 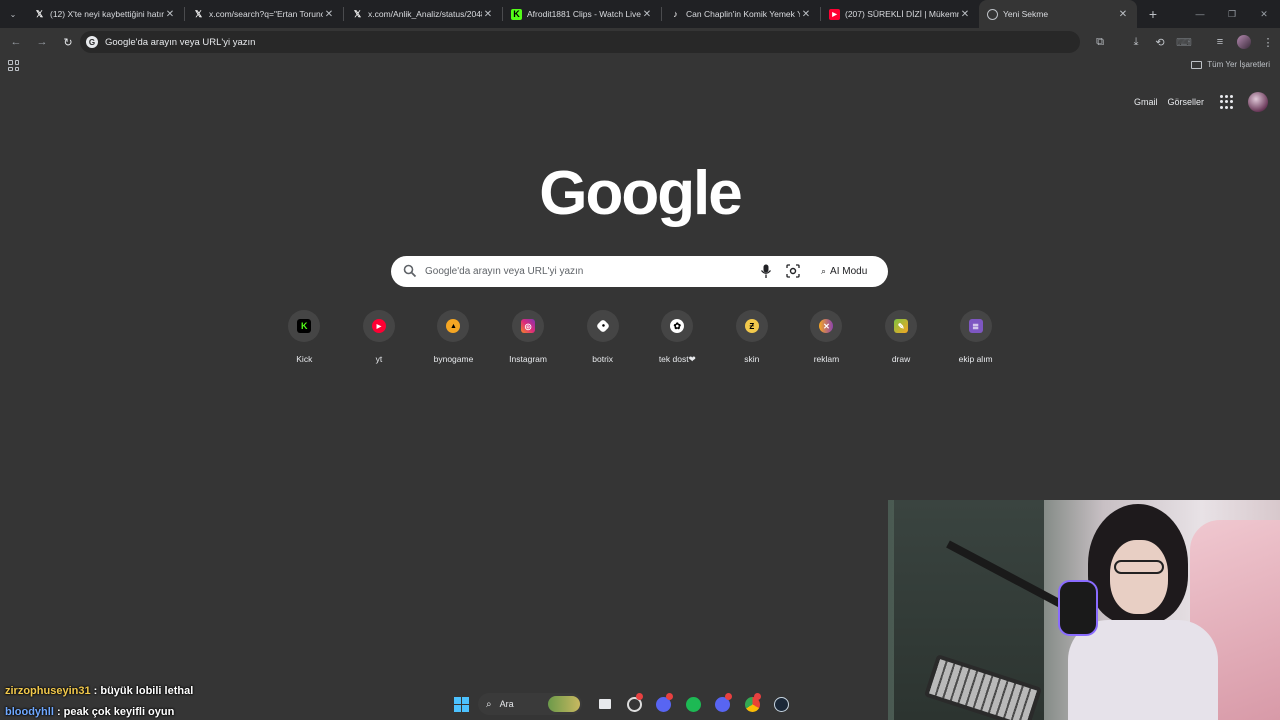 I want to click on back-button: ←, so click(x=16, y=42).